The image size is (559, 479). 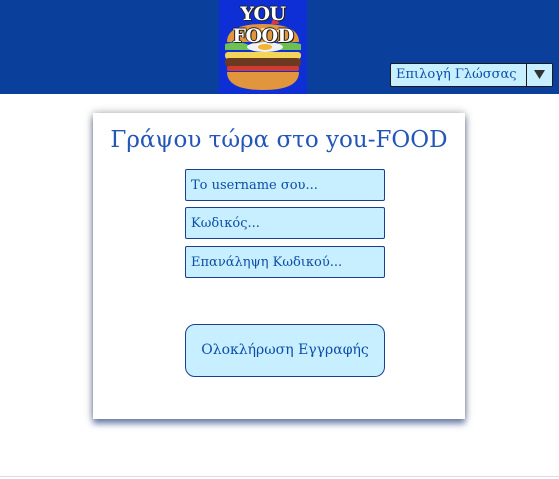 I want to click on username-input, so click(x=285, y=185).